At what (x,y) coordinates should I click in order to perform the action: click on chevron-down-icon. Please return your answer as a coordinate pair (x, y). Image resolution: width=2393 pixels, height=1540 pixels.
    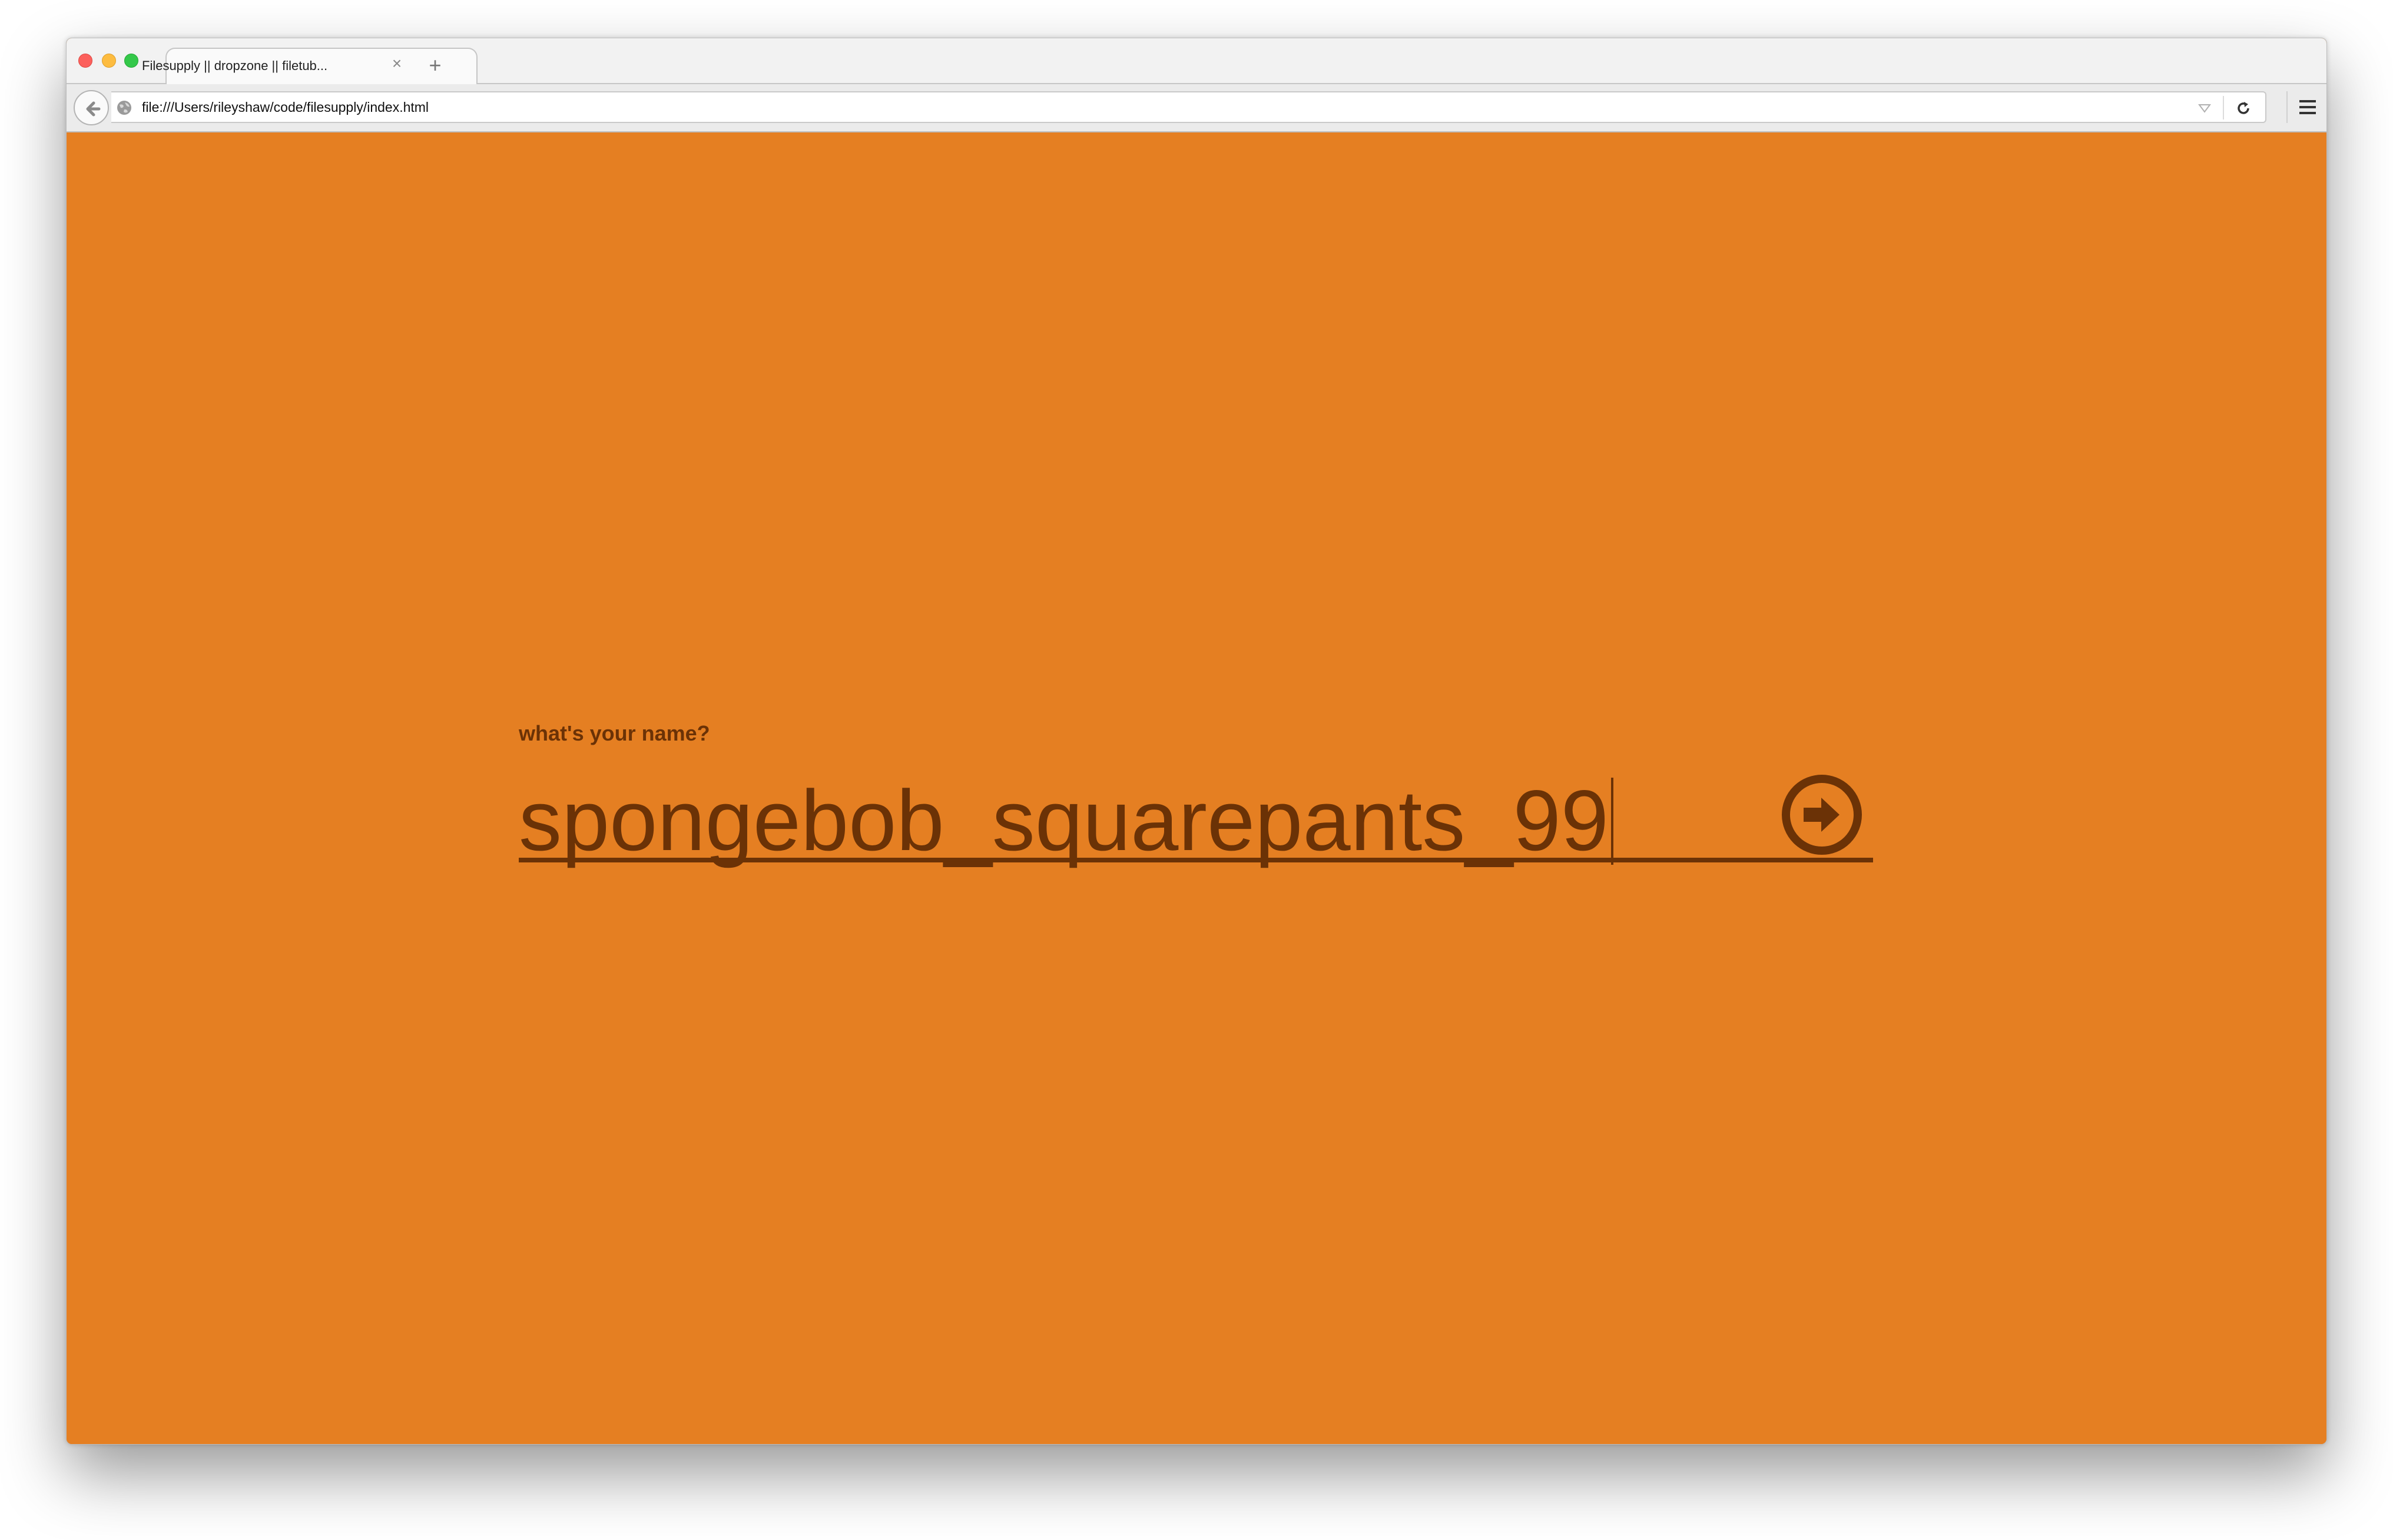
    Looking at the image, I should click on (2204, 108).